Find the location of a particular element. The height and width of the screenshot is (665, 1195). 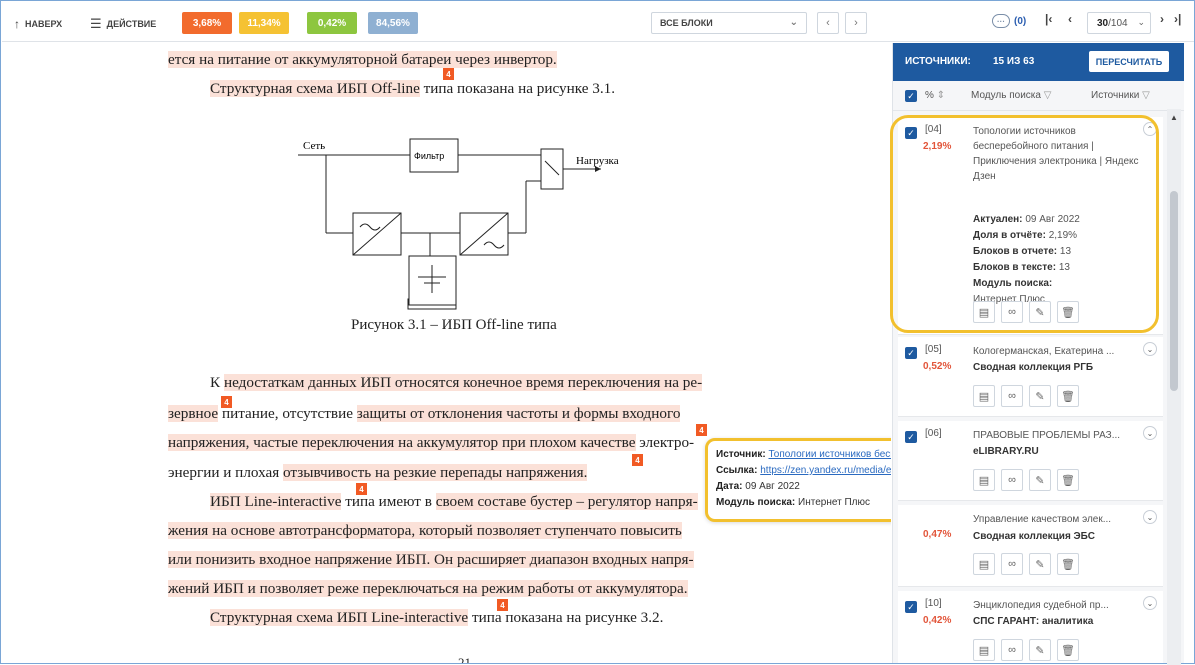

stat-citations: 11,34% is located at coordinates (264, 23).